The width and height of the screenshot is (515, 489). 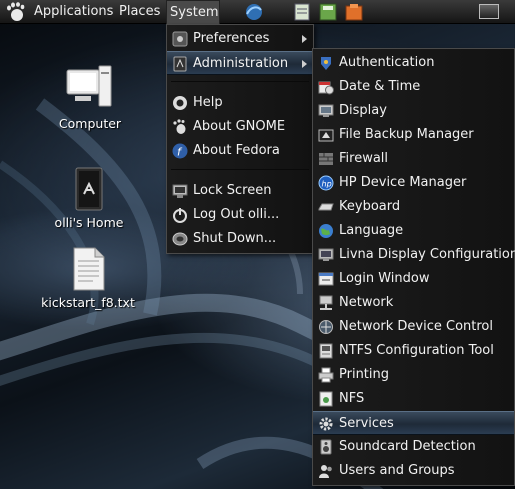 I want to click on menu-item-soundcard-detection: Soundcard Detection, so click(x=413, y=447).